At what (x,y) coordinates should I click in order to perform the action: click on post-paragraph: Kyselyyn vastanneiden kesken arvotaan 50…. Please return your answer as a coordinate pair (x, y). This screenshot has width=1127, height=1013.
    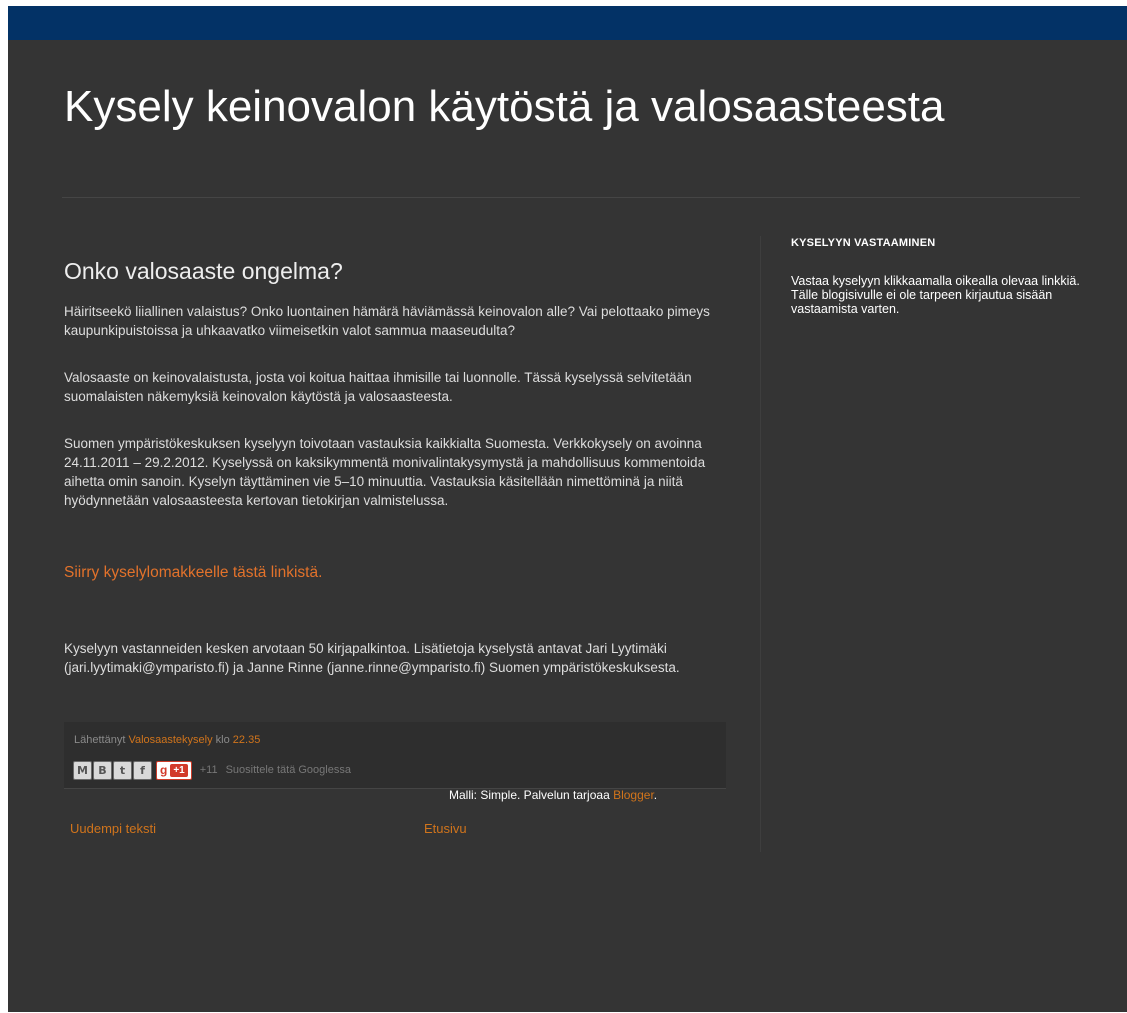
    Looking at the image, I should click on (372, 658).